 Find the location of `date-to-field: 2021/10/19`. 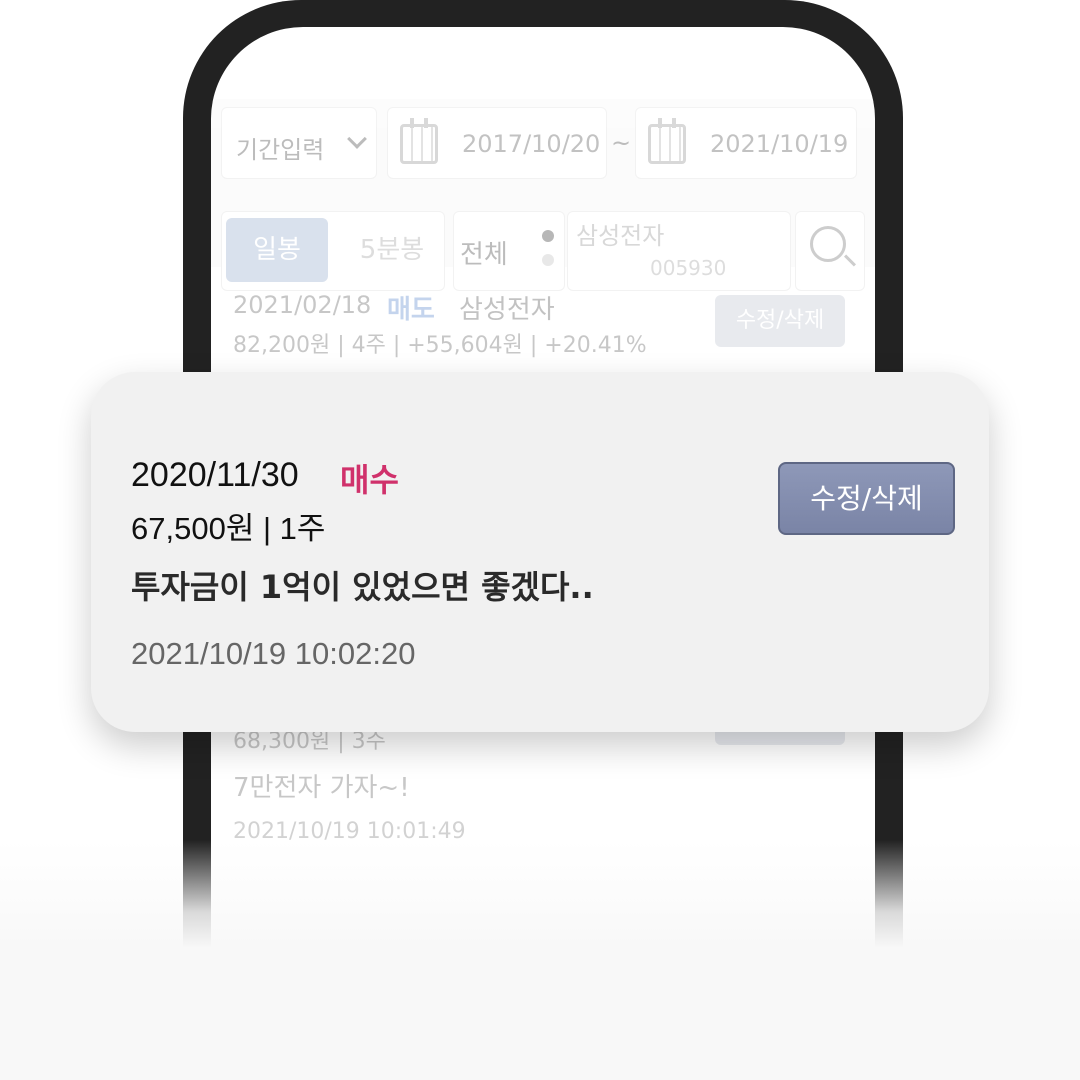

date-to-field: 2021/10/19 is located at coordinates (746, 143).